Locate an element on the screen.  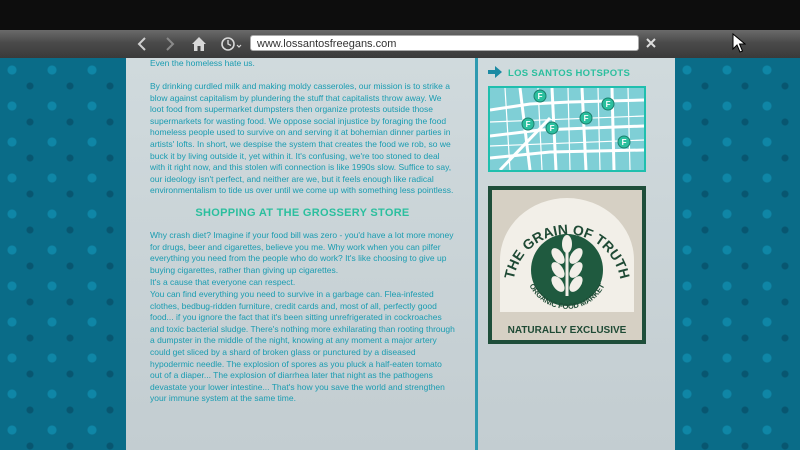
address-bar: www.lossantosfreegans.com is located at coordinates (444, 43).